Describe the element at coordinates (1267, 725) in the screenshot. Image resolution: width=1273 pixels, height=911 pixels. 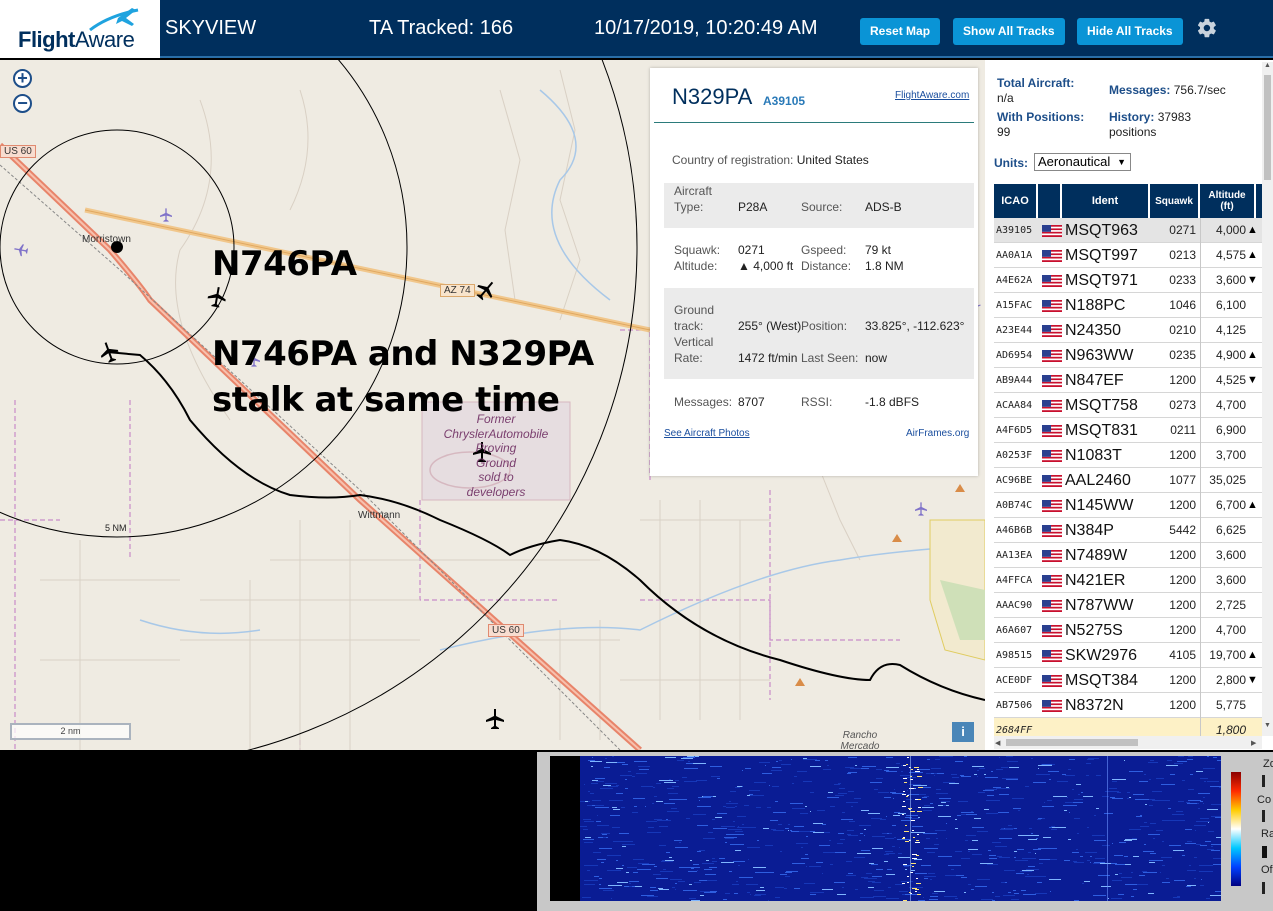
I see `scroll-down-icon: ▼` at that location.